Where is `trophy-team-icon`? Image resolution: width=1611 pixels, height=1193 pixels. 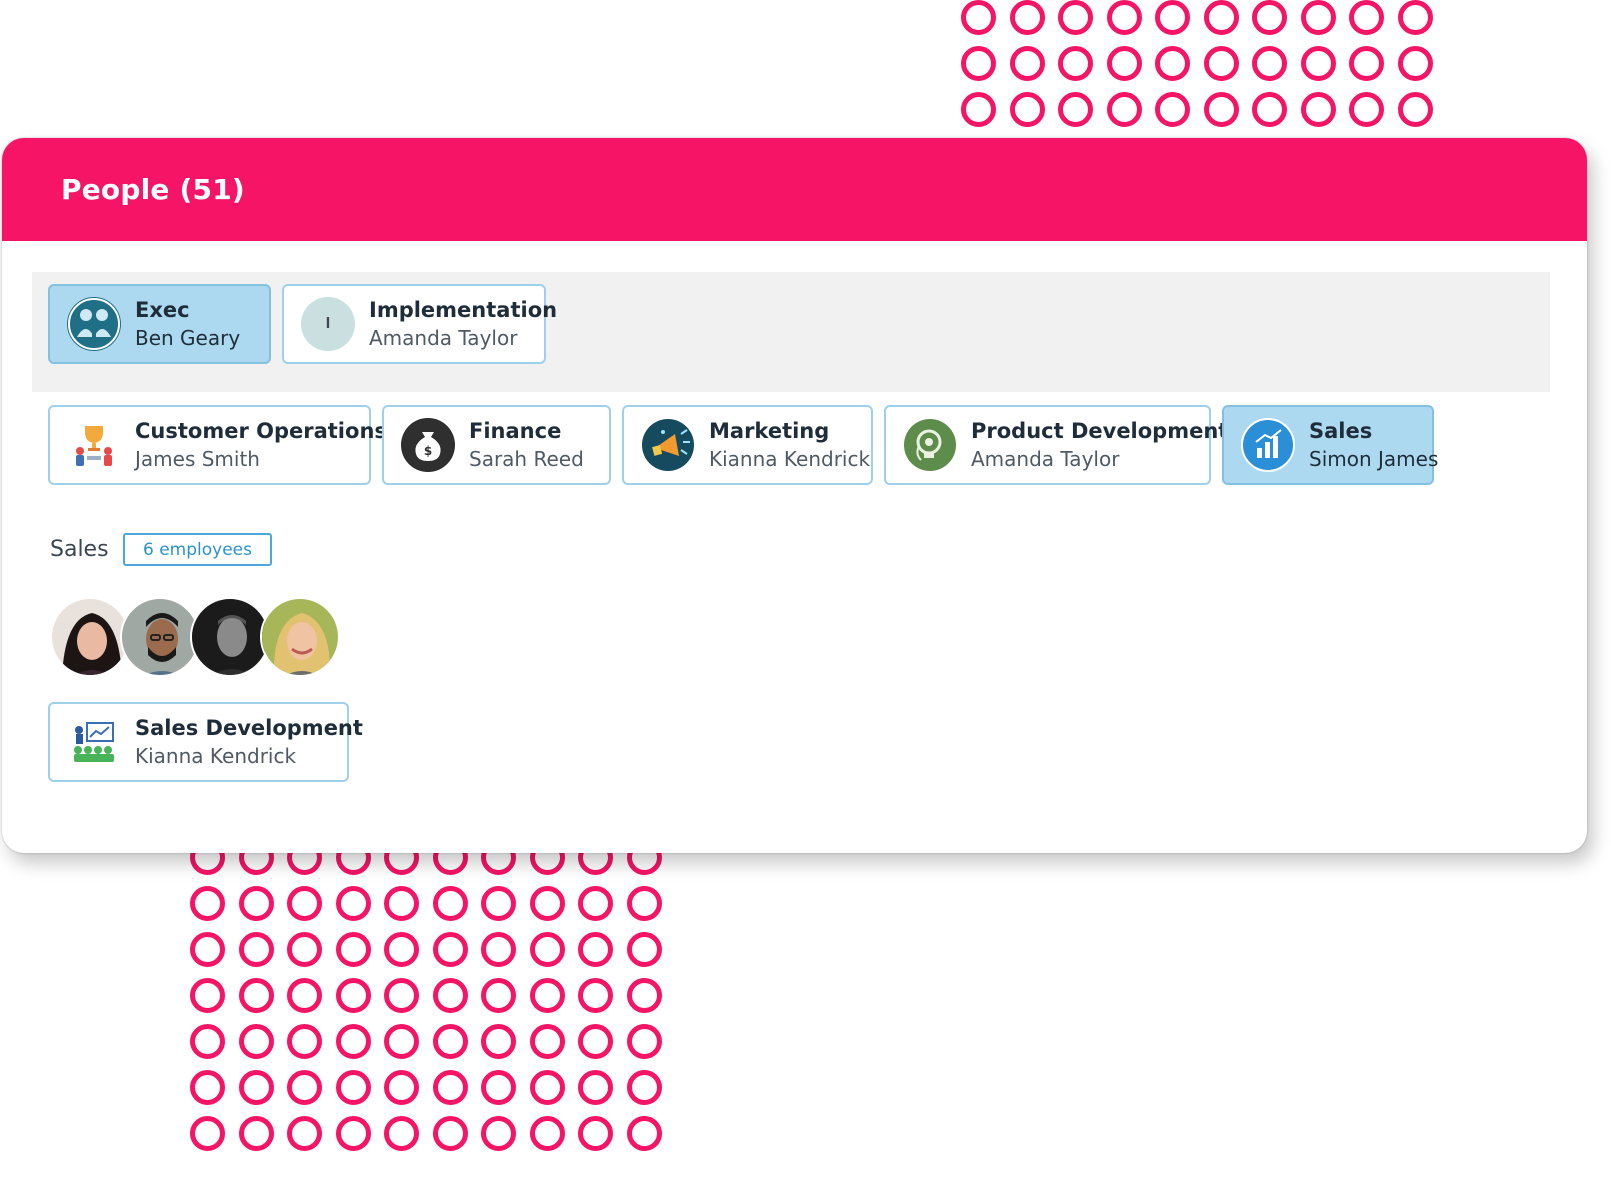 trophy-team-icon is located at coordinates (94, 445).